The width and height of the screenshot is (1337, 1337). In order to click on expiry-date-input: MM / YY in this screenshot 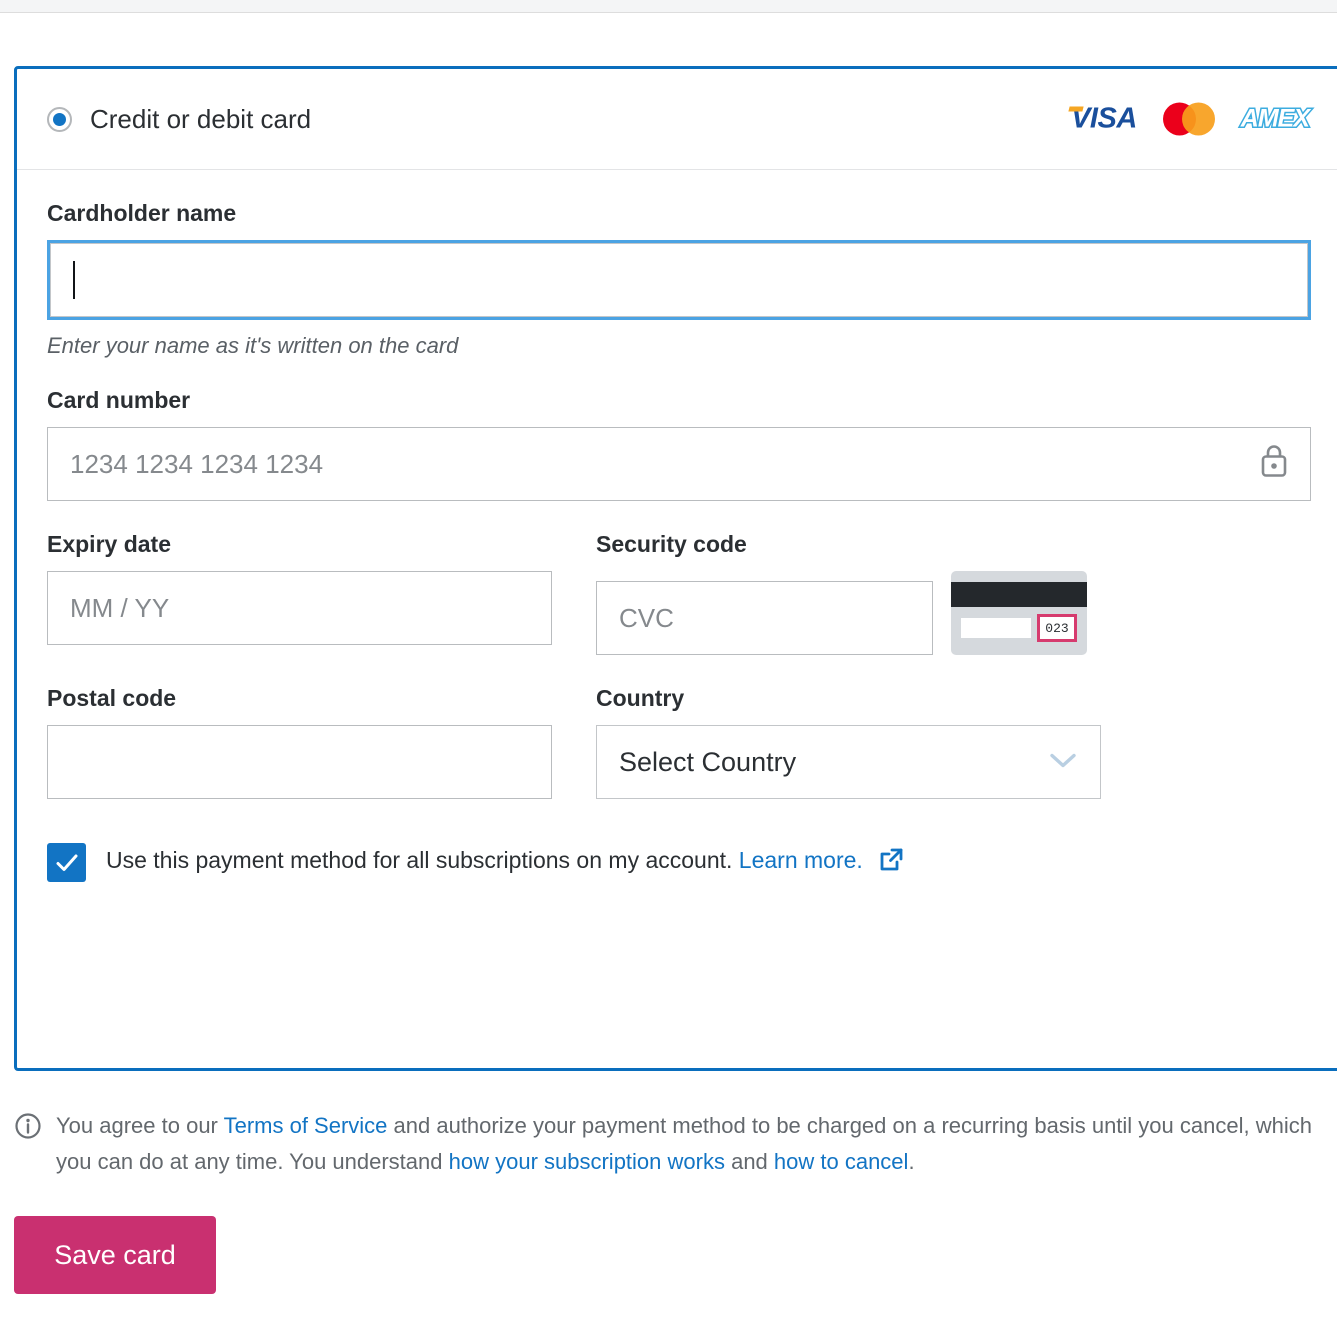, I will do `click(299, 608)`.